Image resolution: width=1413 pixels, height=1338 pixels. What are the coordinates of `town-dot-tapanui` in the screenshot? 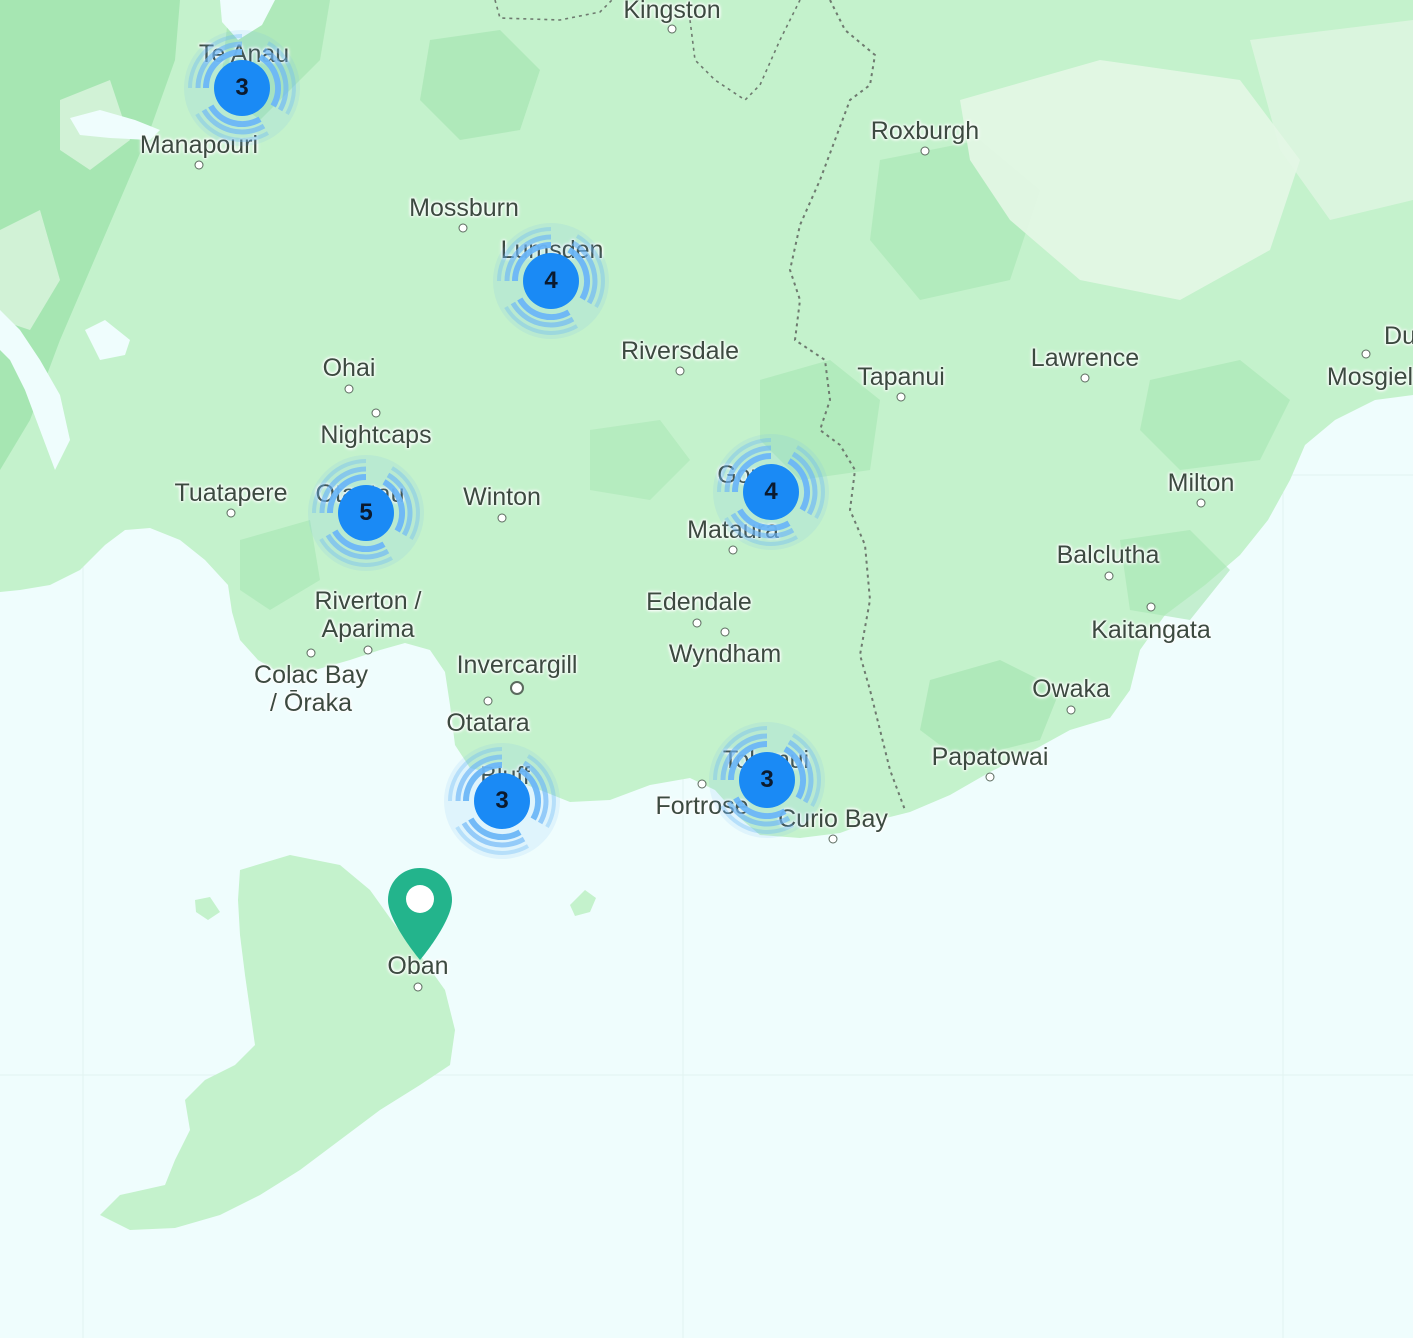 It's located at (901, 397).